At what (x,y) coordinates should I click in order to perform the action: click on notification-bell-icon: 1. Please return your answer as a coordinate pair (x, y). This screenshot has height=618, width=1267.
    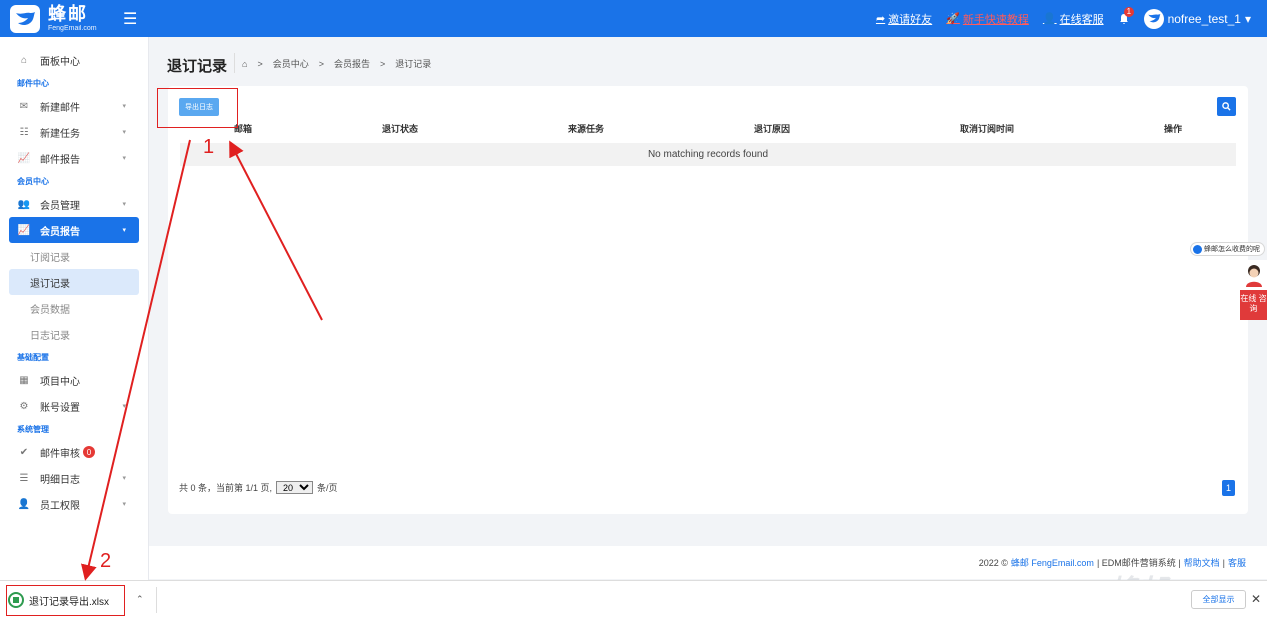
    Looking at the image, I should click on (1126, 15).